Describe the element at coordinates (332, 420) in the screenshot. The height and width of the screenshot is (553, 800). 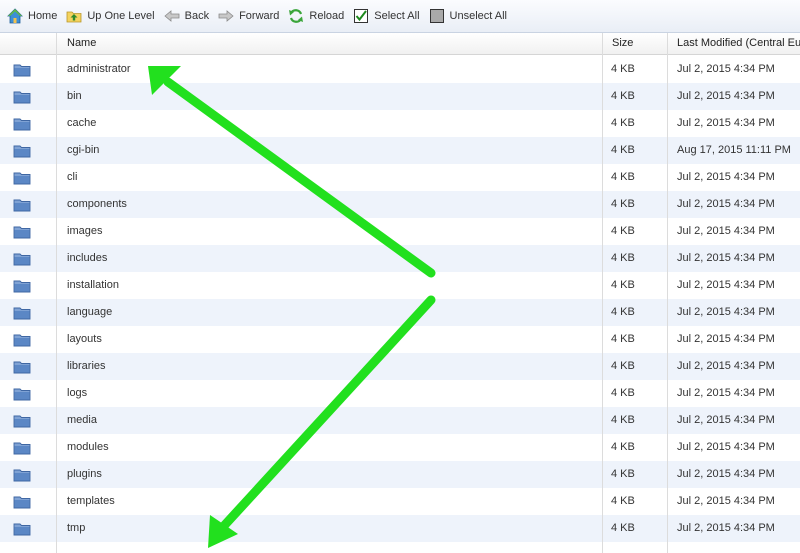
I see `file-name: media` at that location.